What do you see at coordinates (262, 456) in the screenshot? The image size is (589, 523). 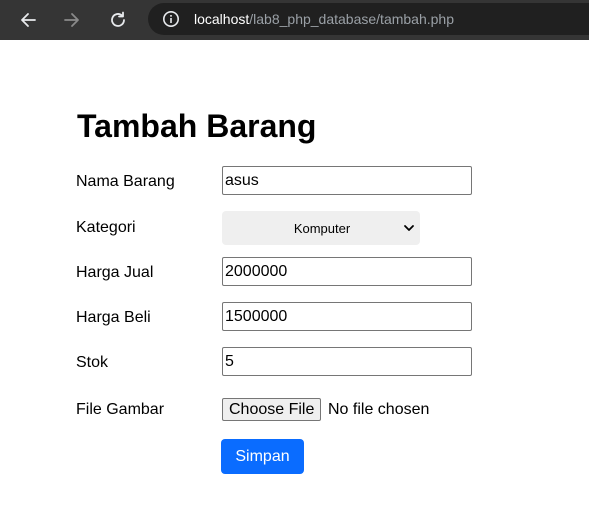 I see `simpan-button: Simpan` at bounding box center [262, 456].